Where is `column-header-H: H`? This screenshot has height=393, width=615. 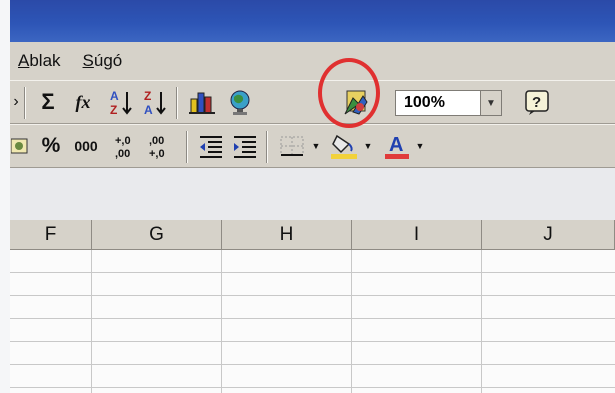
column-header-H: H is located at coordinates (287, 235).